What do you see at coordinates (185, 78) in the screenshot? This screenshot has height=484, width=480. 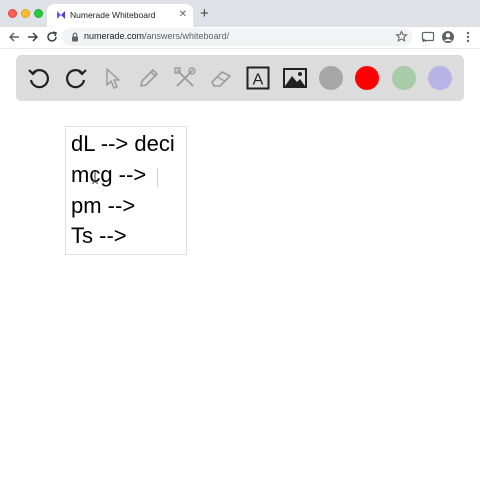 I see `tools-icon` at bounding box center [185, 78].